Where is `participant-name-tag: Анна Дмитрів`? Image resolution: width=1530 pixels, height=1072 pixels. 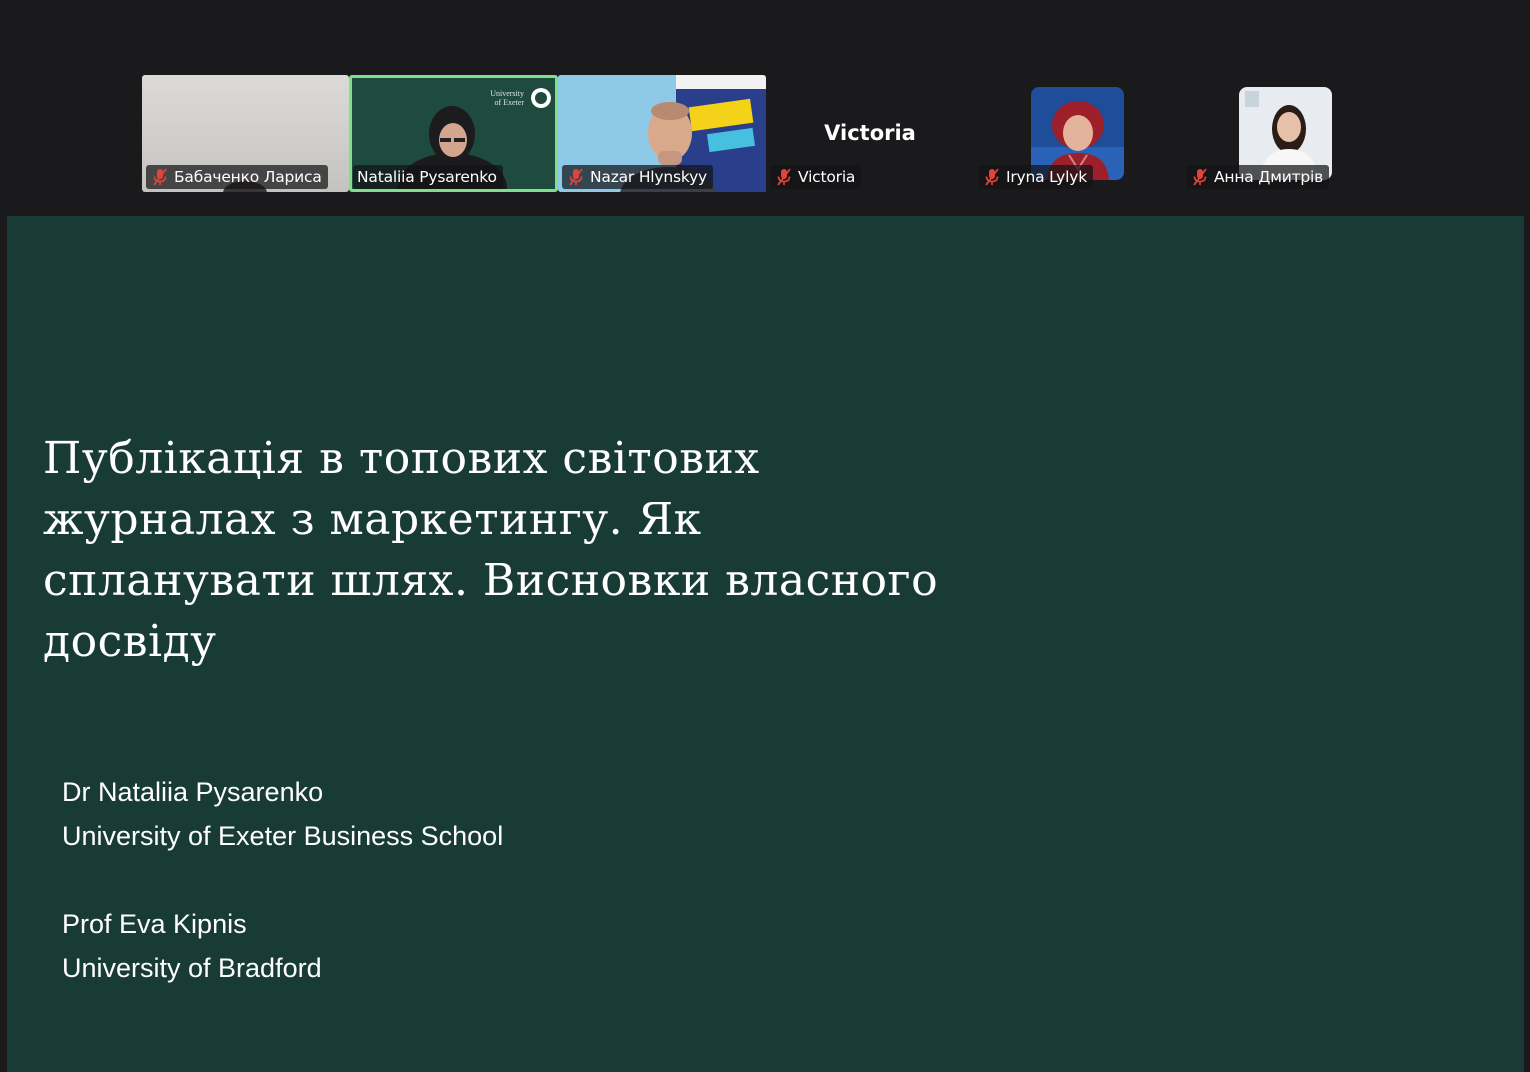
participant-name-tag: Анна Дмитрів is located at coordinates (1258, 177).